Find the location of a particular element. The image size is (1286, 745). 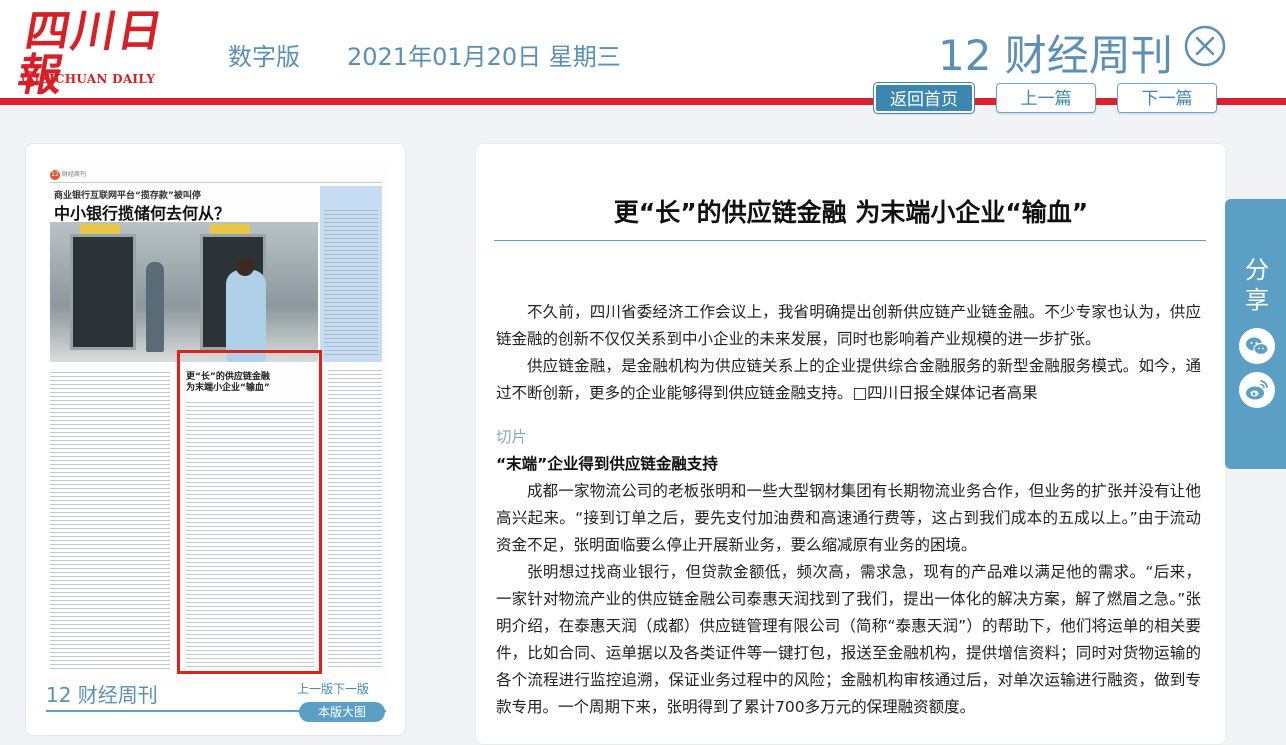

share-panel: 分享 is located at coordinates (1255, 334).